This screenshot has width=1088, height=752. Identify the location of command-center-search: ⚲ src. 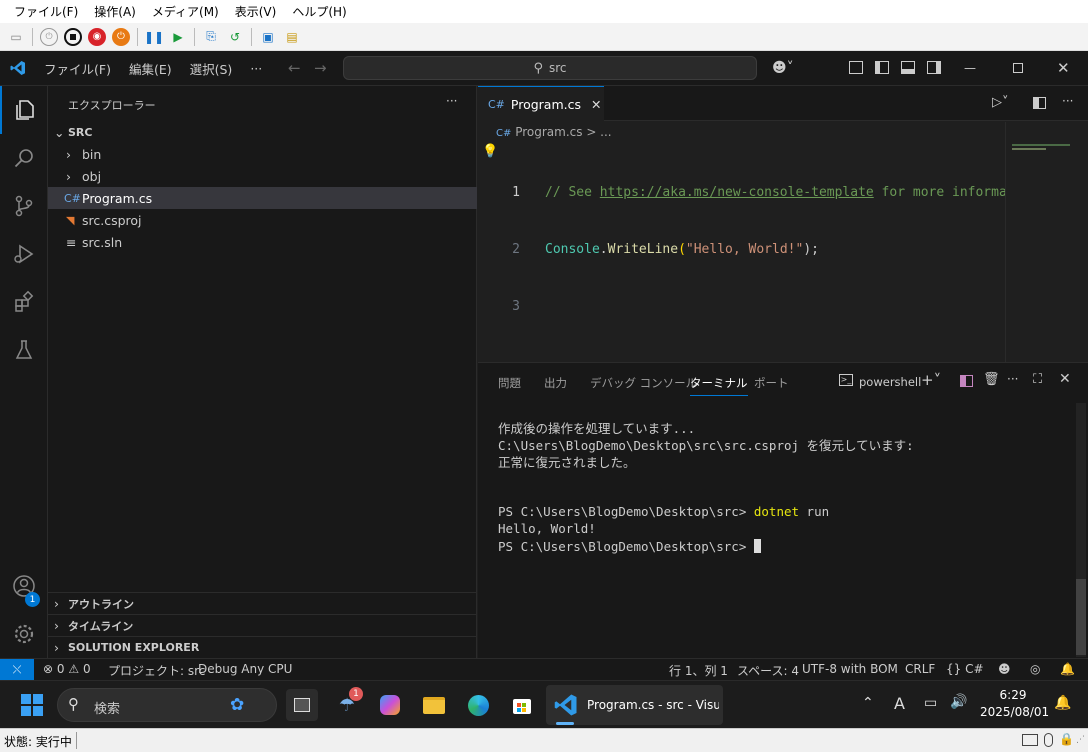
(550, 68).